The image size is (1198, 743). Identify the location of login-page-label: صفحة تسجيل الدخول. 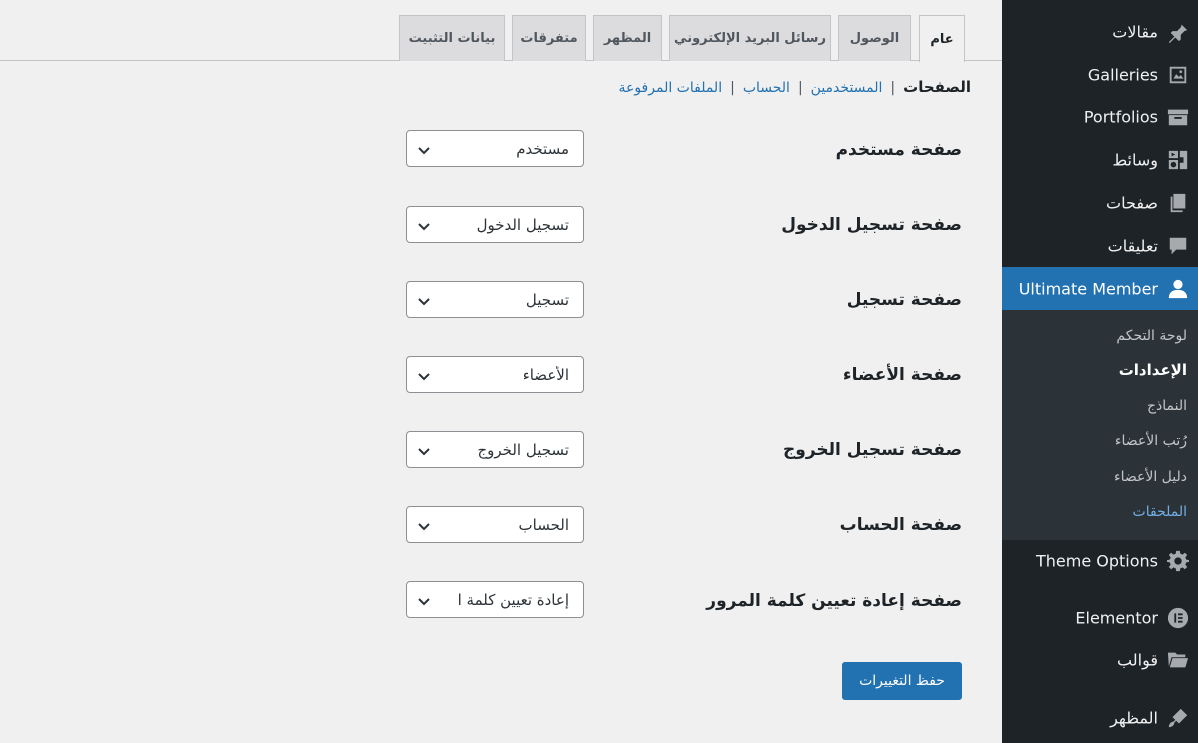
(871, 225).